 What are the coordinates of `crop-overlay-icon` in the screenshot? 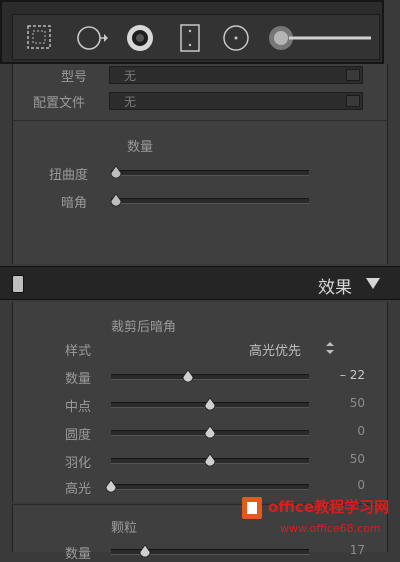 It's located at (39, 37).